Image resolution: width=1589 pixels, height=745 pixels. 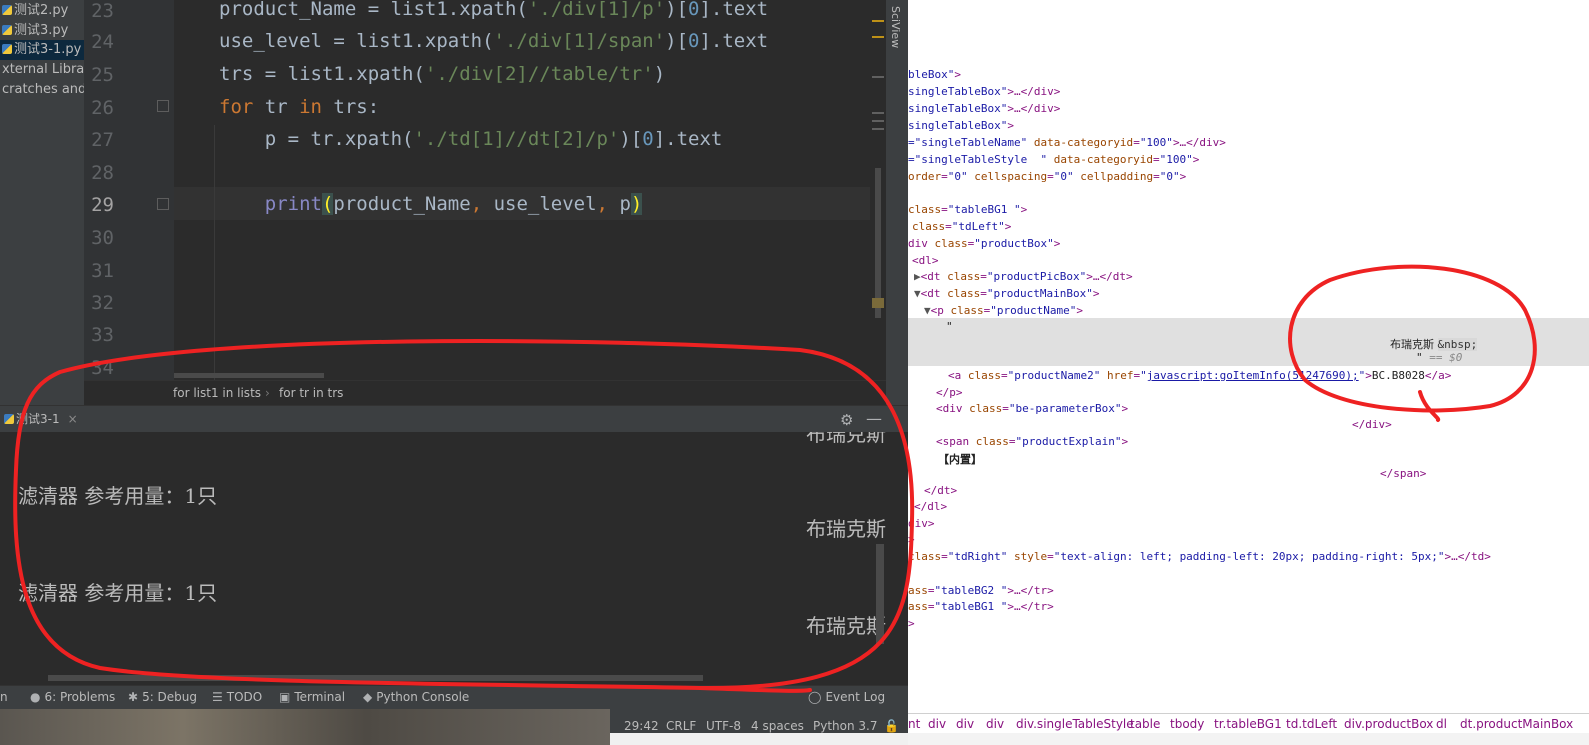 I want to click on terminal-icon: ▣, so click(x=285, y=697).